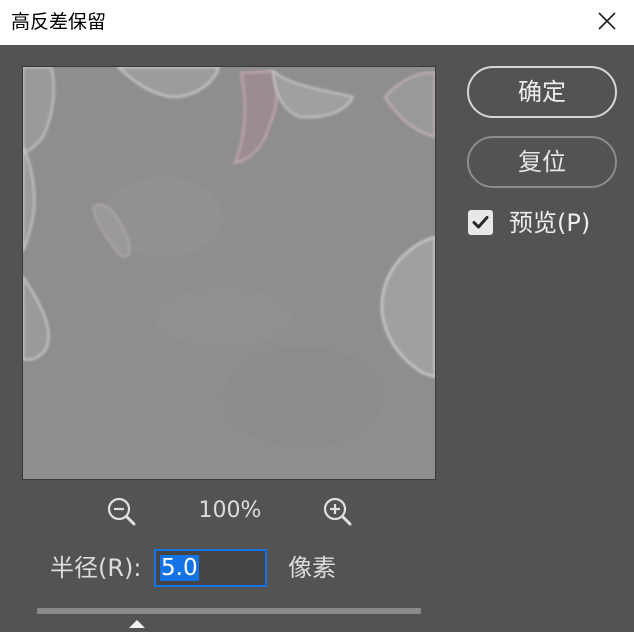  Describe the element at coordinates (137, 620) in the screenshot. I see `radius-slider-thumb` at that location.